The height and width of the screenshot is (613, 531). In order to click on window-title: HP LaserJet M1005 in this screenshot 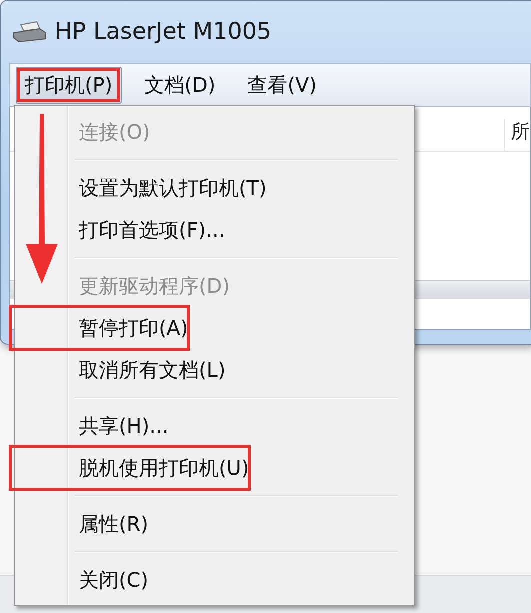, I will do `click(163, 32)`.